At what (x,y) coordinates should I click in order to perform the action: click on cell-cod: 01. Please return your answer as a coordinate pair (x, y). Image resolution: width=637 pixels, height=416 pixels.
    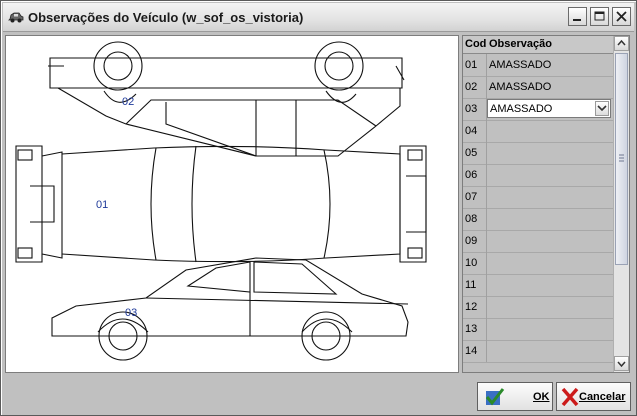
    Looking at the image, I should click on (471, 65).